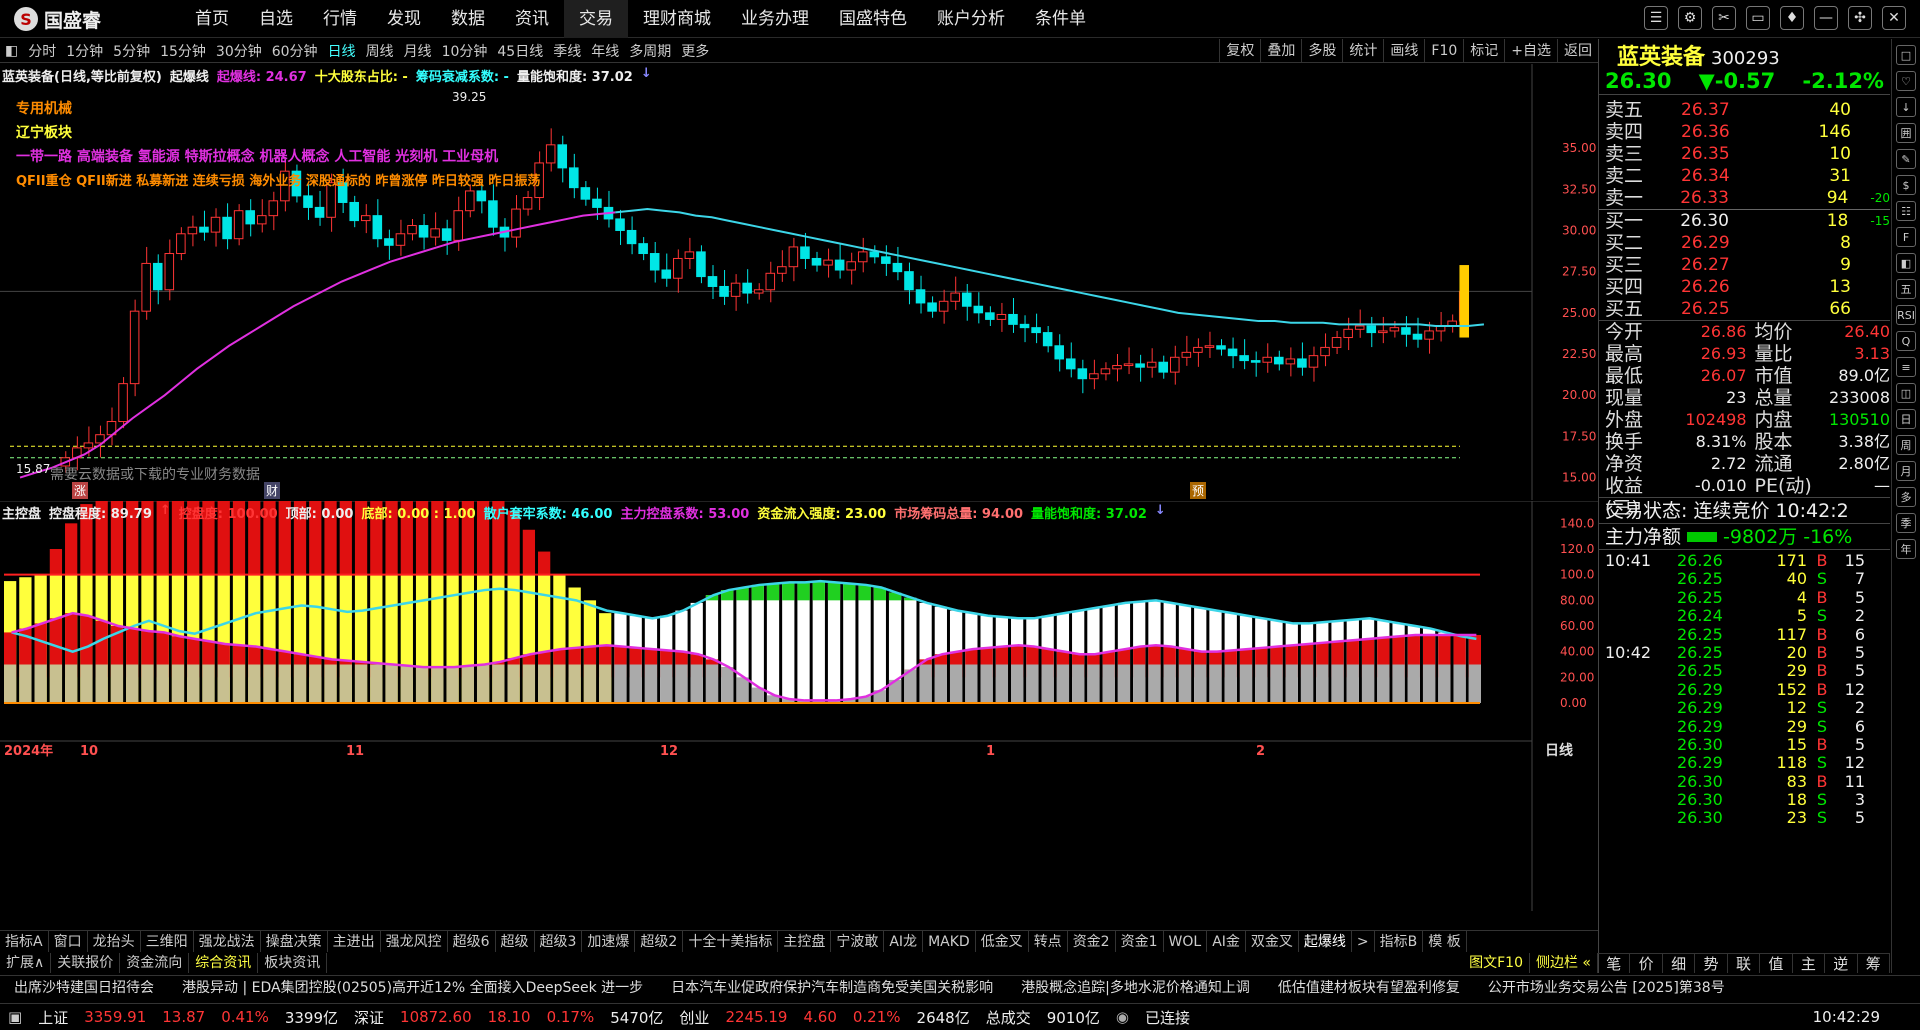 This screenshot has width=1920, height=1030. I want to click on toolbar-icon: ☷, so click(1906, 211).